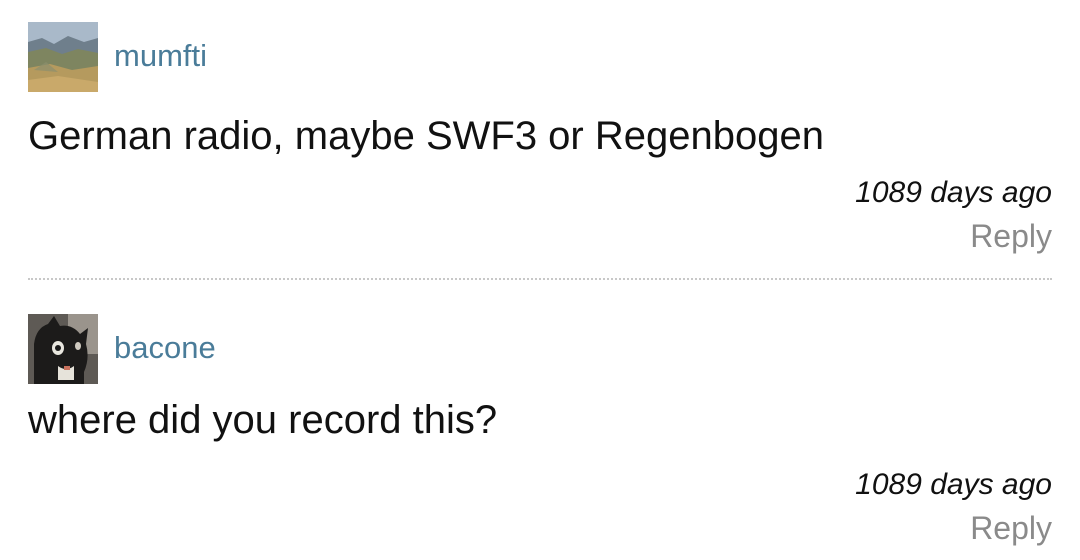 The image size is (1080, 560). What do you see at coordinates (426, 136) in the screenshot?
I see `comment-text: German radio, maybe SWF3 or Regenbogen` at bounding box center [426, 136].